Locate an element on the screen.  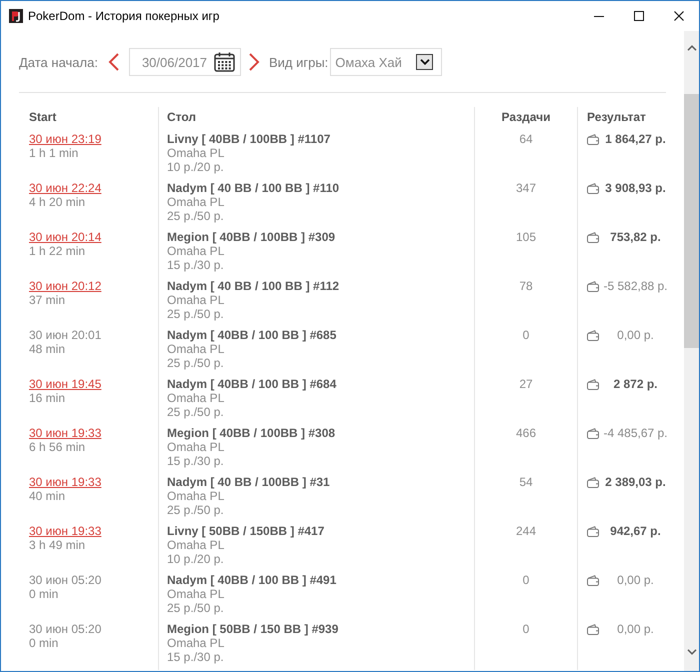
hands-count: 105 is located at coordinates (526, 237).